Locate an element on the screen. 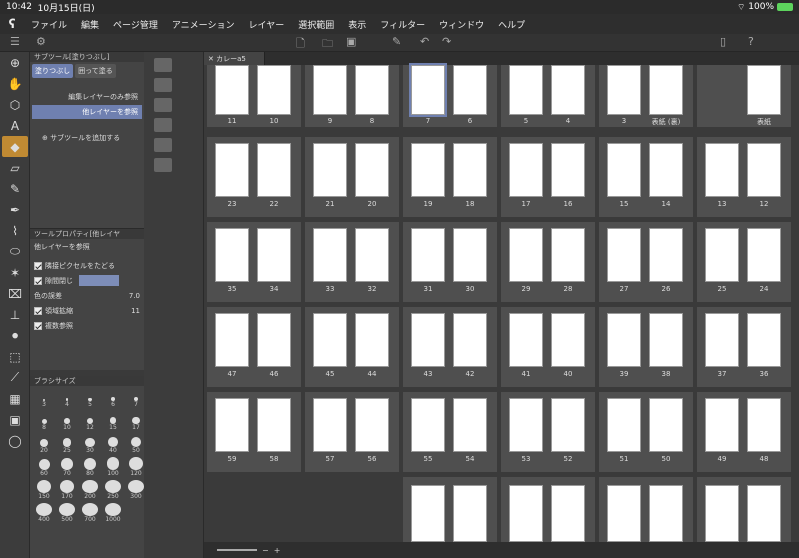 This screenshot has height=558, width=799. page-spread: 29 28 is located at coordinates (548, 262).